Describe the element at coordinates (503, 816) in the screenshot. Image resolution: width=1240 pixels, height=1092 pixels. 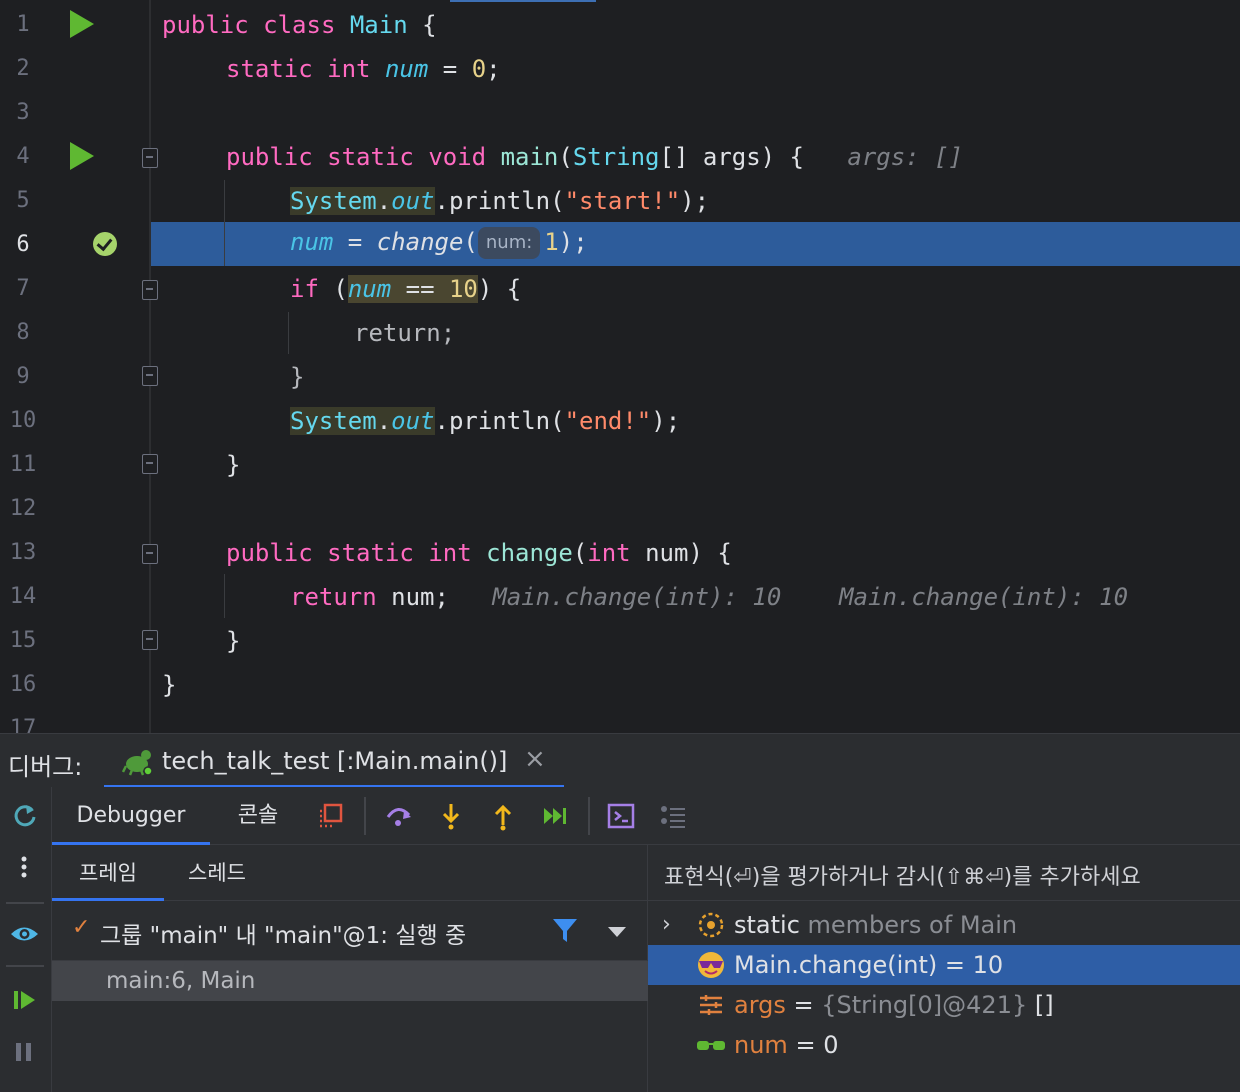
I see `step-out-icon` at that location.